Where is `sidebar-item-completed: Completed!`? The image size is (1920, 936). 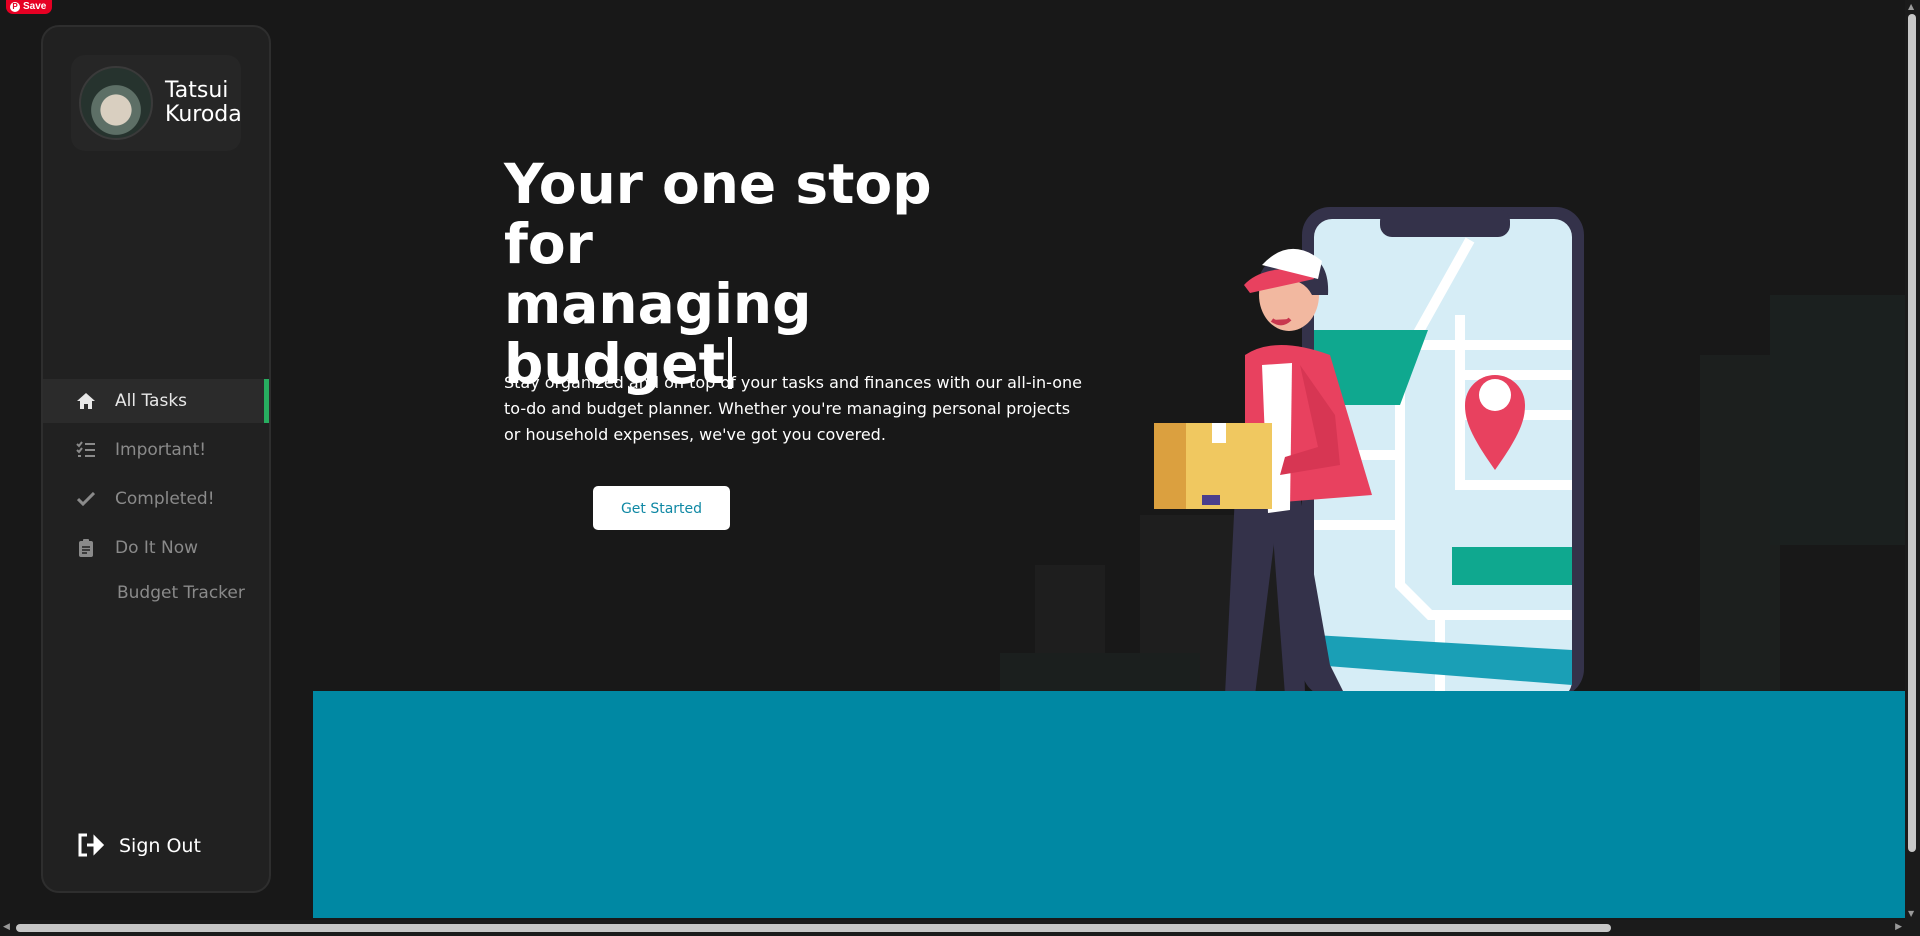 sidebar-item-completed: Completed! is located at coordinates (156, 499).